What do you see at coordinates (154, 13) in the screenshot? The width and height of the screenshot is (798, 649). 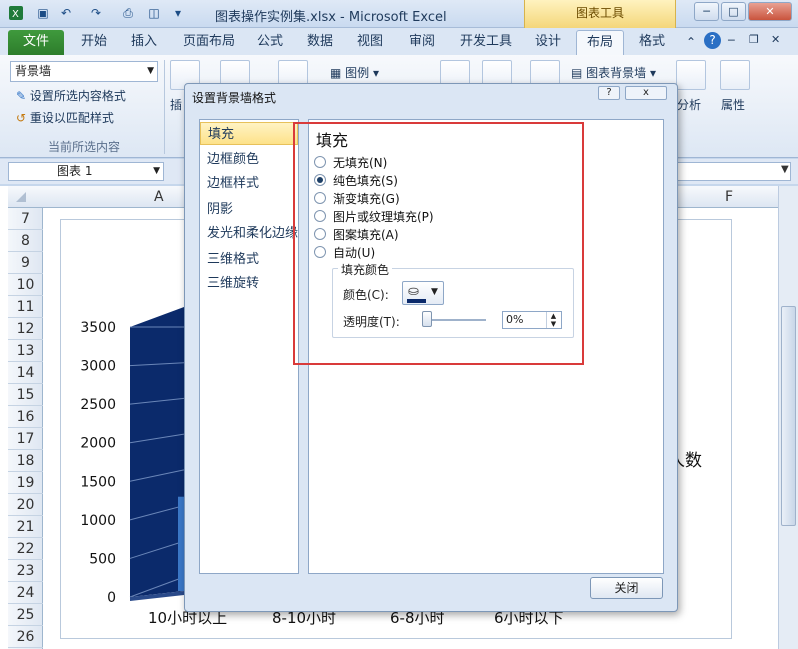 I see `print-preview-icon: ◫` at bounding box center [154, 13].